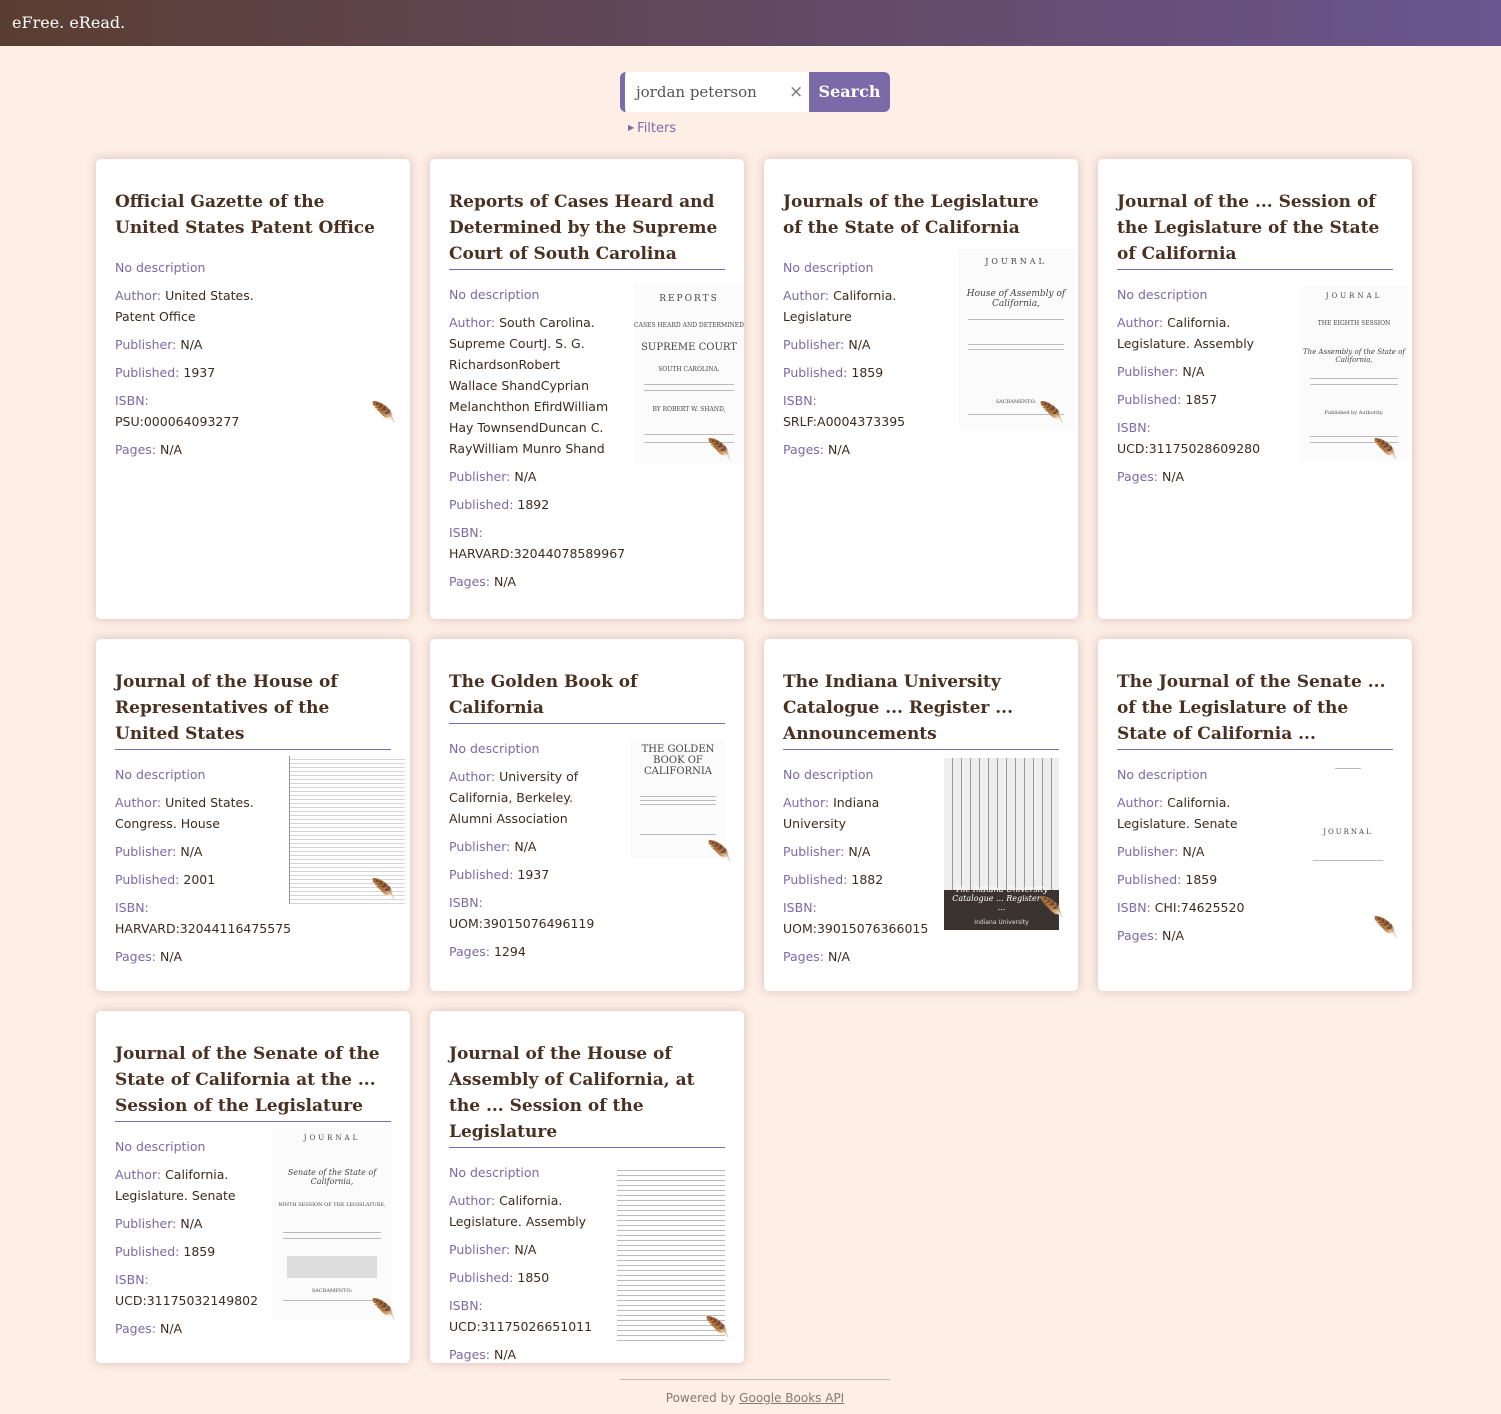  Describe the element at coordinates (856, 928) in the screenshot. I see `book-isbn: UOM:39015076366015` at that location.